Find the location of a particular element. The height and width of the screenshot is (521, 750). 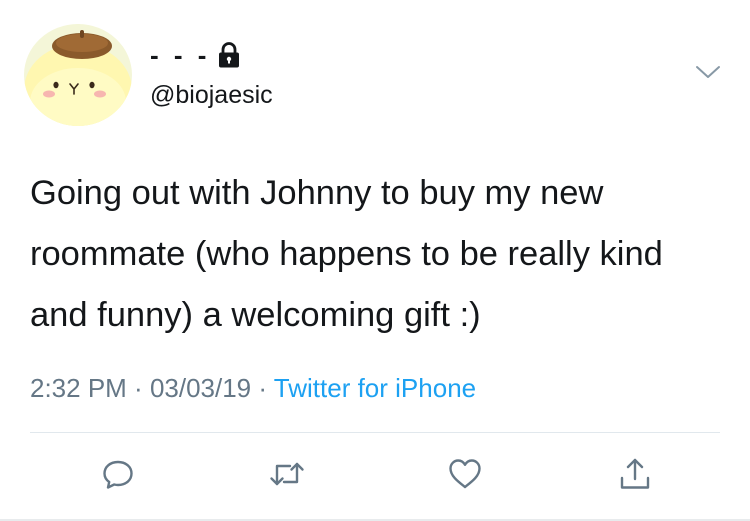

retweet-icon is located at coordinates (287, 476).